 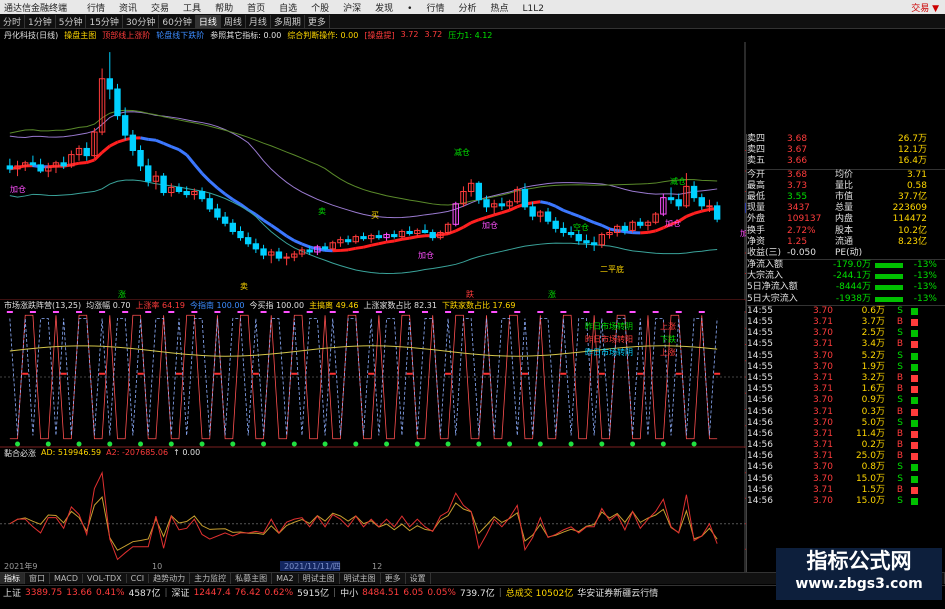 I want to click on stat-label: 最低, so click(x=756, y=196).